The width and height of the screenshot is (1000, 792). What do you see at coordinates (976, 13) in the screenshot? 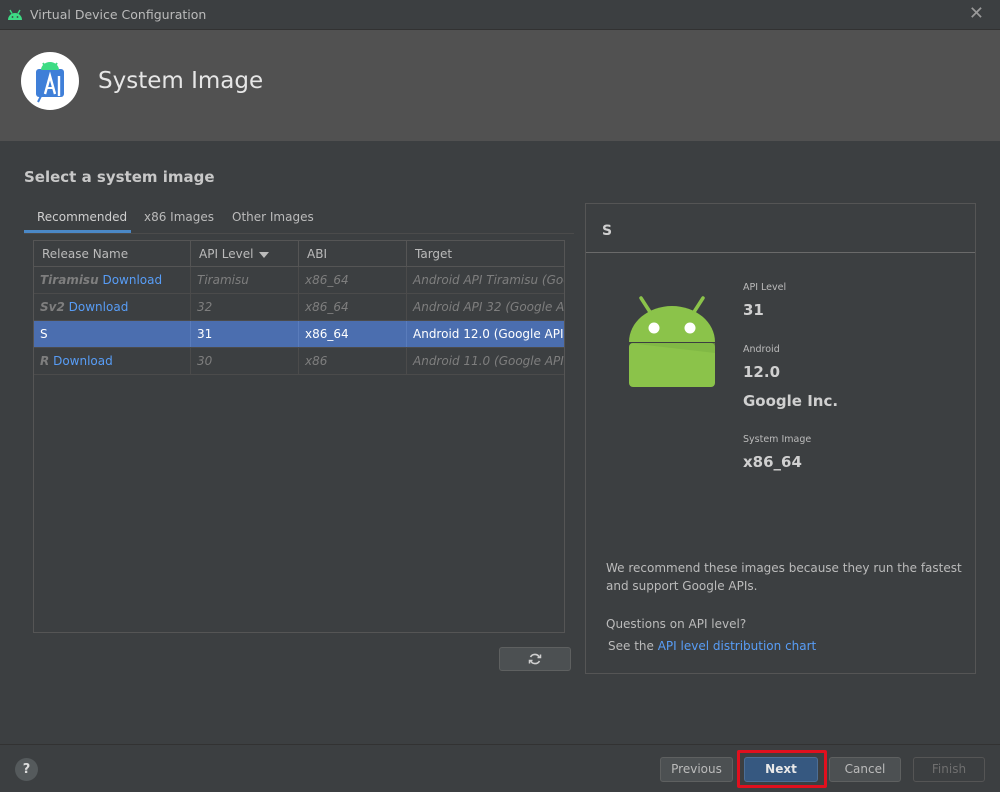
I see `close-icon: ✕` at bounding box center [976, 13].